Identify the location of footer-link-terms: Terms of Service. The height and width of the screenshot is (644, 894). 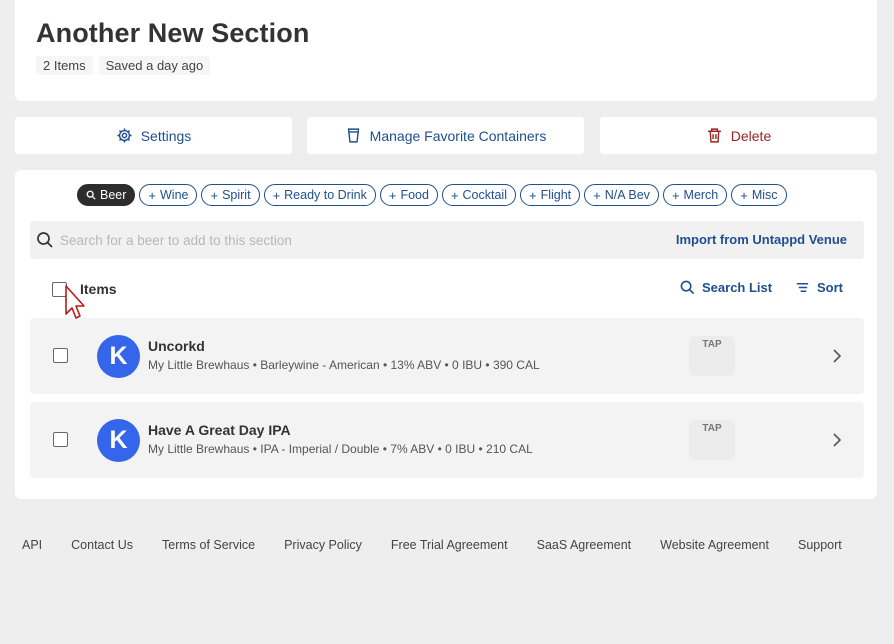
(208, 545).